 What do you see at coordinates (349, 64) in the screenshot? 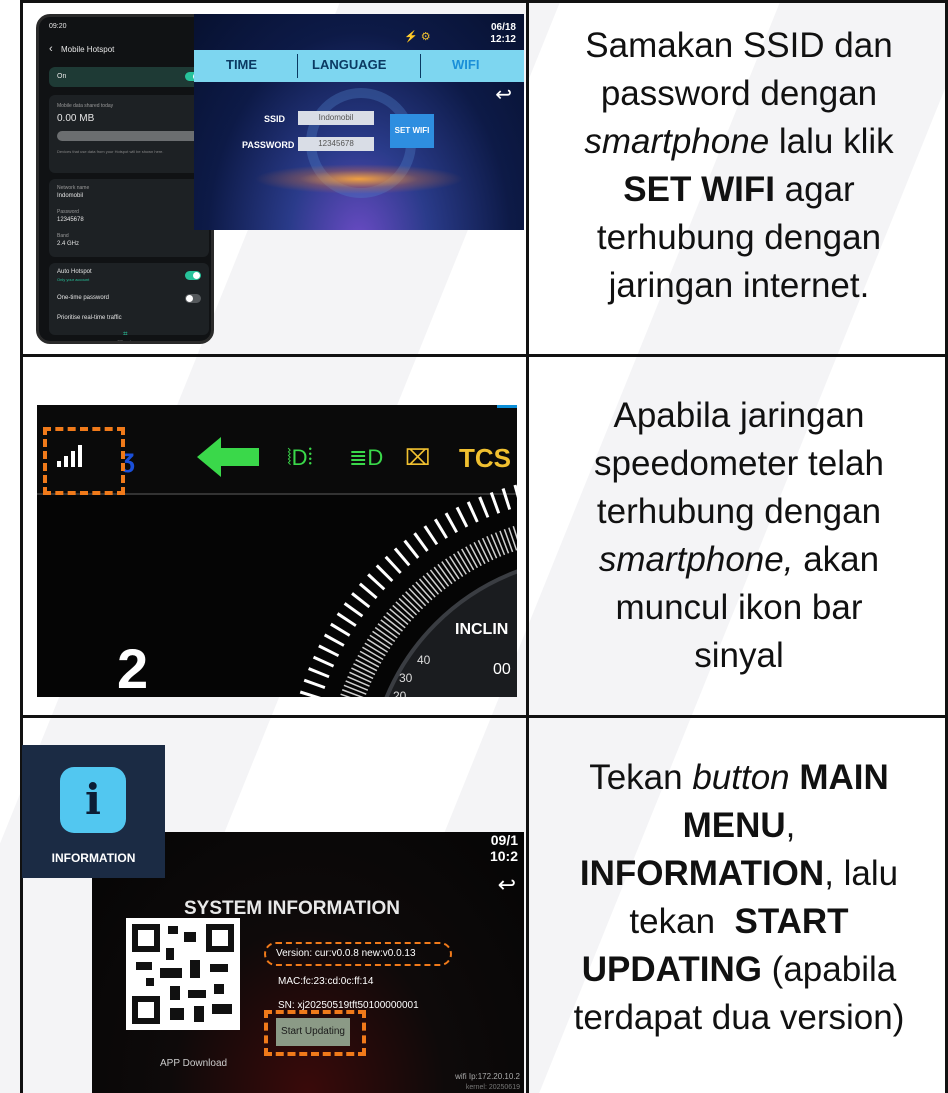
I see `tab-language: LANGUAGE` at bounding box center [349, 64].